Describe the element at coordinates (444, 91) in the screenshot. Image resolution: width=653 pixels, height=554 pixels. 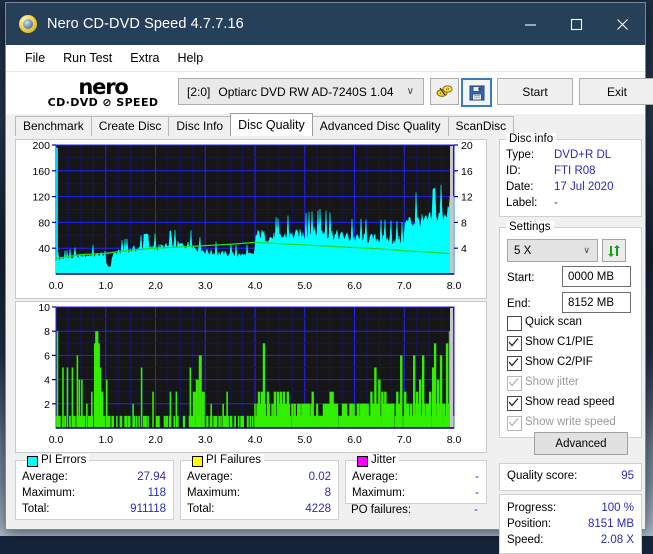
I see `eject-disc-icon` at that location.